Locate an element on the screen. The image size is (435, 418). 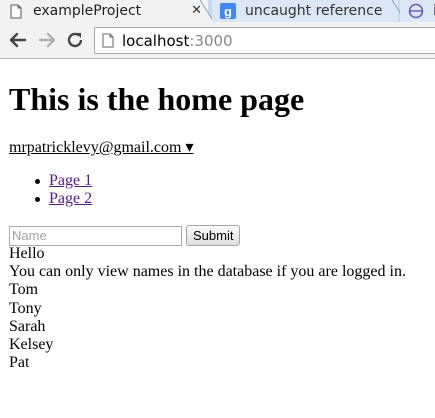
meteor-icon is located at coordinates (416, 11).